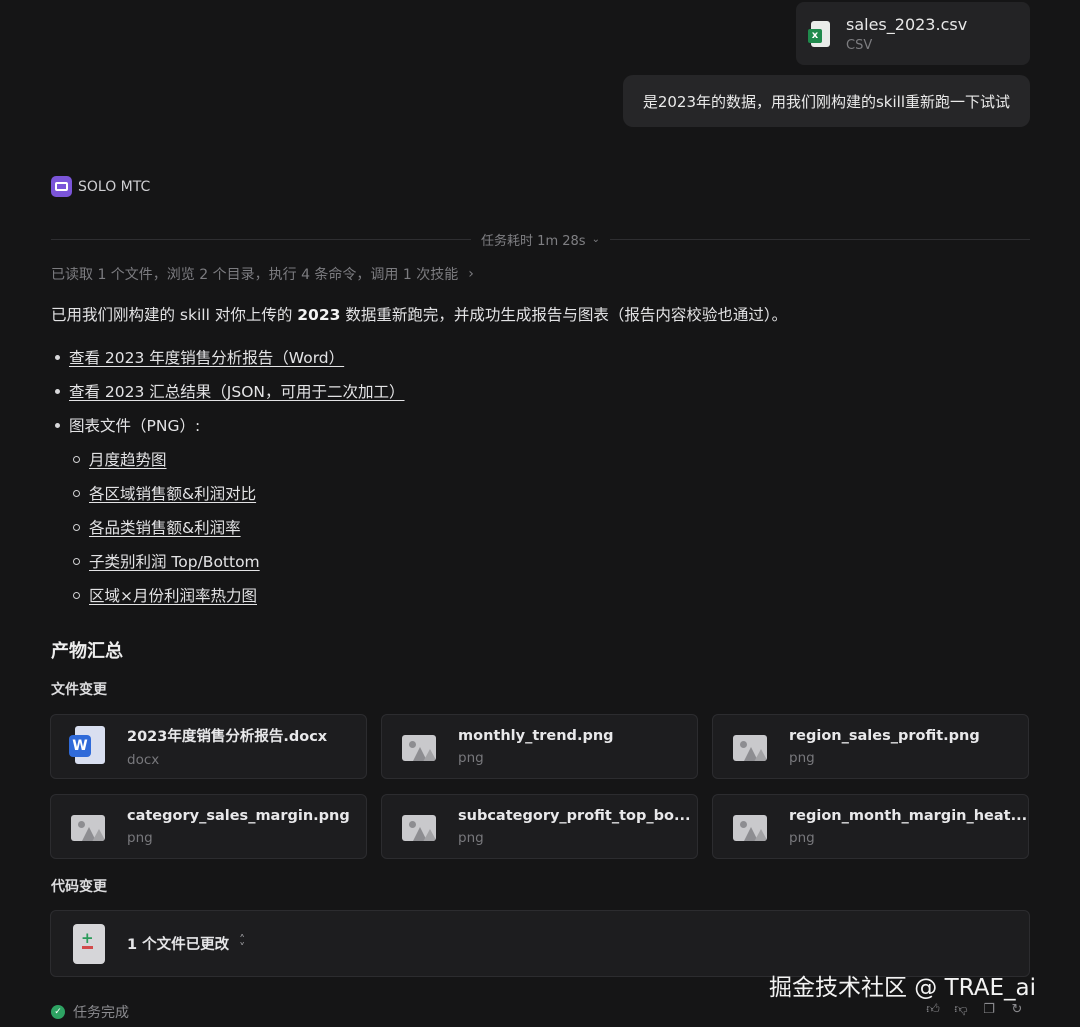  Describe the element at coordinates (975, 1010) in the screenshot. I see `message-actions: 👍︎ 👎︎ ❐ ↻` at that location.